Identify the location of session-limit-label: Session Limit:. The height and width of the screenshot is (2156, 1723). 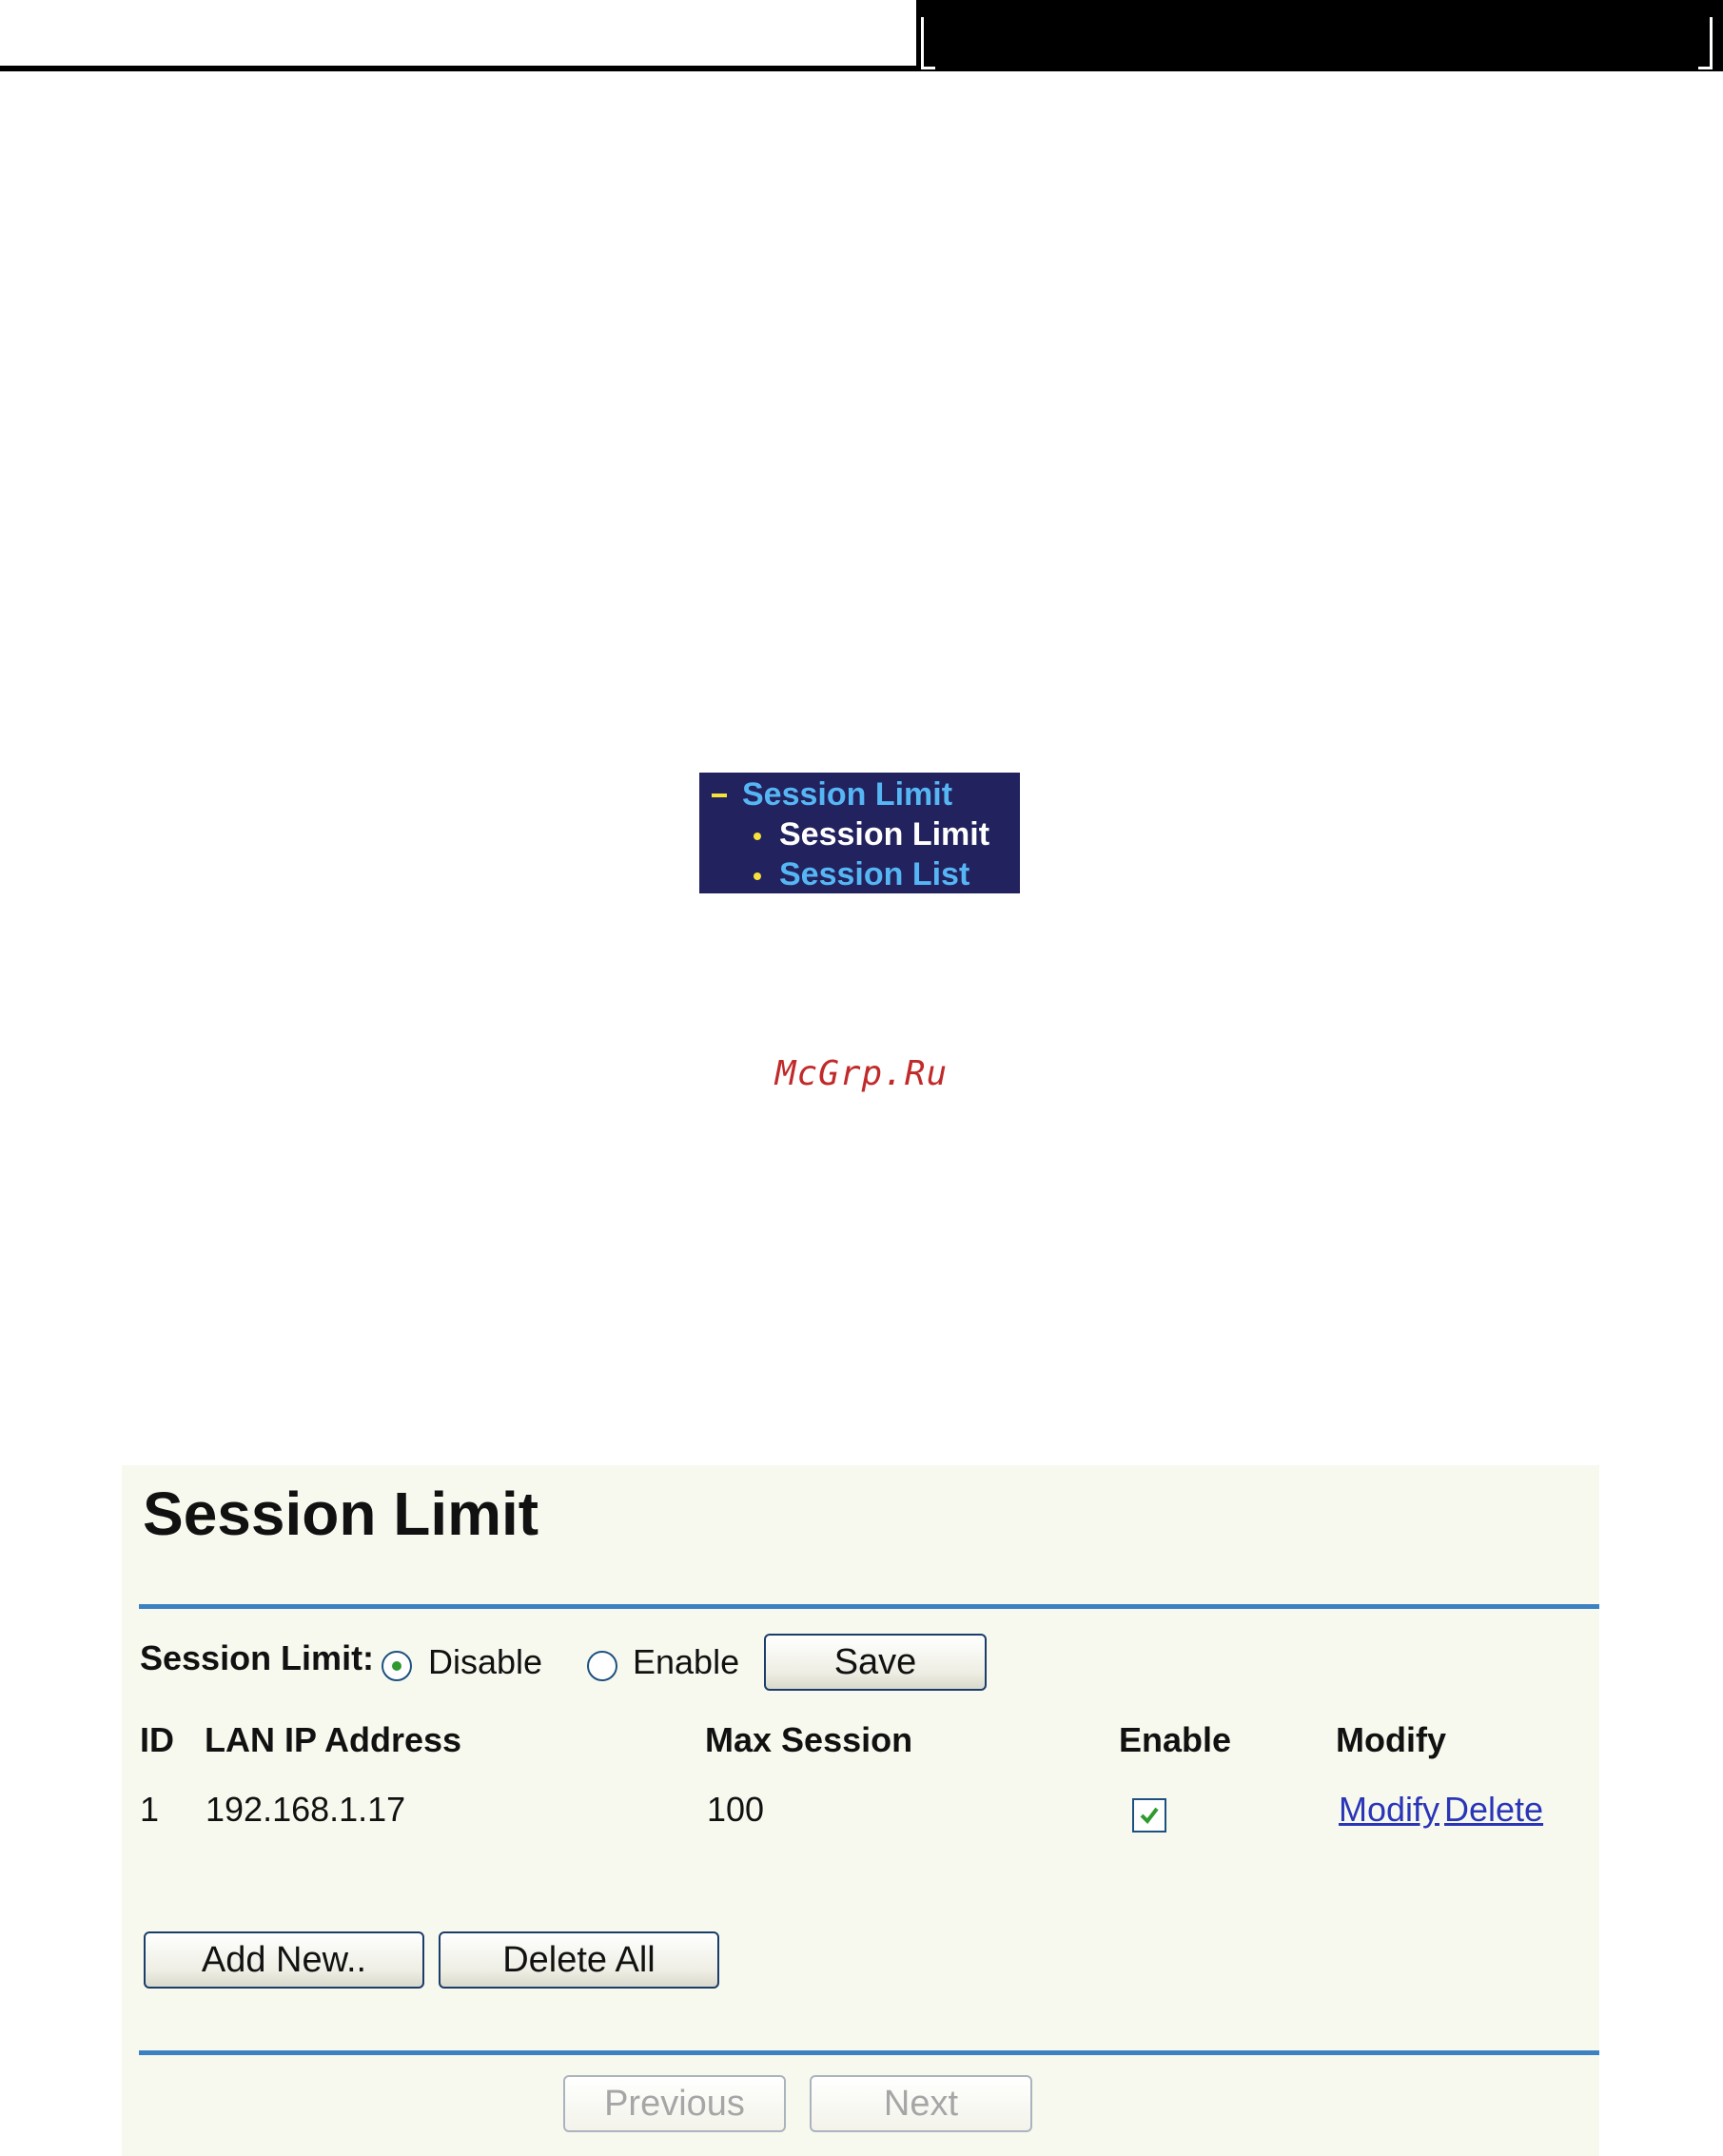
(257, 1657).